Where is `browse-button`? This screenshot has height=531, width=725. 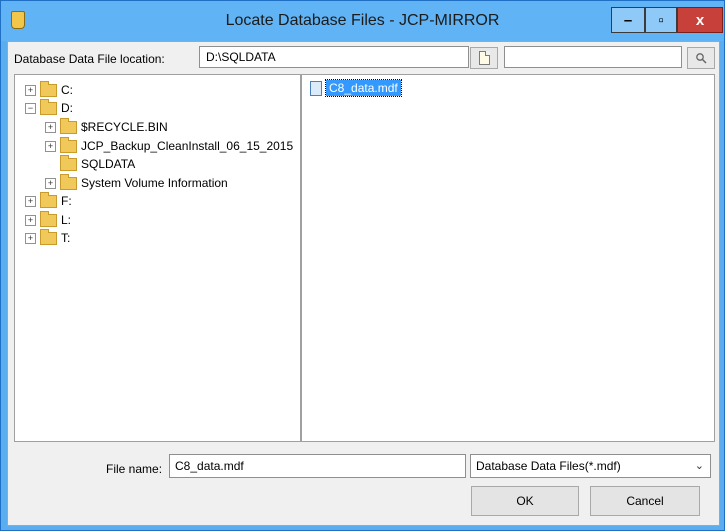
browse-button is located at coordinates (484, 58).